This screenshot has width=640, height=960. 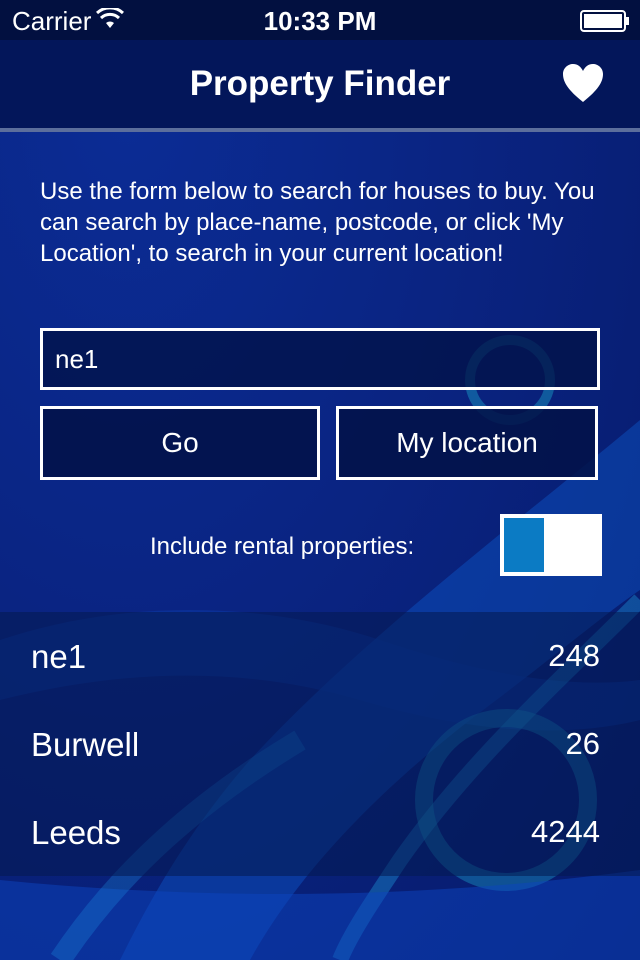 What do you see at coordinates (320, 832) in the screenshot?
I see `list-item: Leeds 4244` at bounding box center [320, 832].